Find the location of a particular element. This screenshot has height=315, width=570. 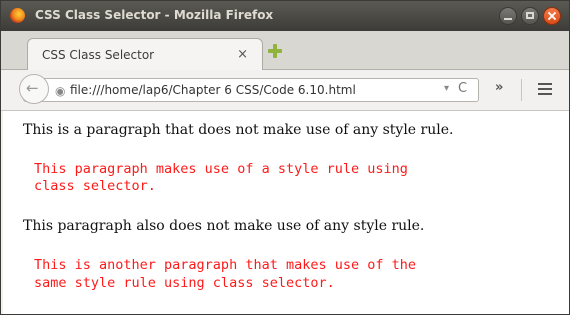

title-bar: CSS Class Selector - Mozilla Firefox is located at coordinates (285, 16).